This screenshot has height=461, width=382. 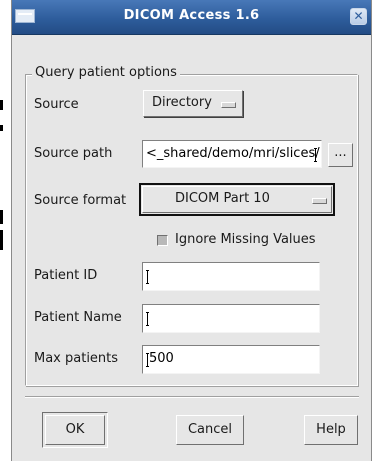 I want to click on source-path-label: Source path, so click(x=73, y=153).